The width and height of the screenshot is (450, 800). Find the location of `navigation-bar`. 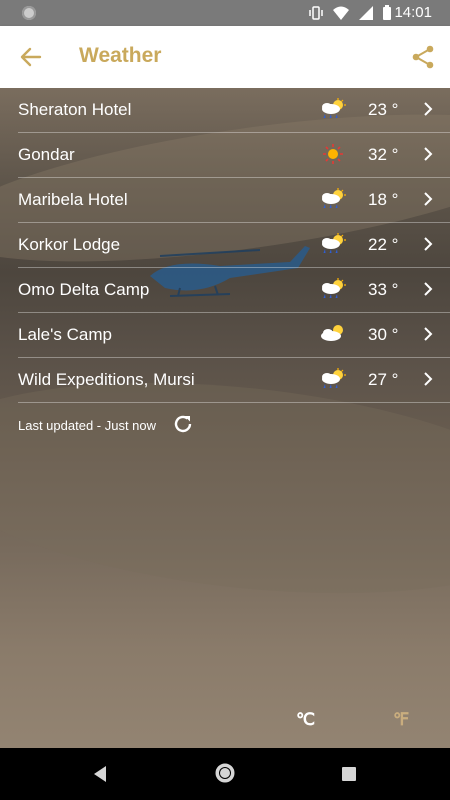

navigation-bar is located at coordinates (225, 774).